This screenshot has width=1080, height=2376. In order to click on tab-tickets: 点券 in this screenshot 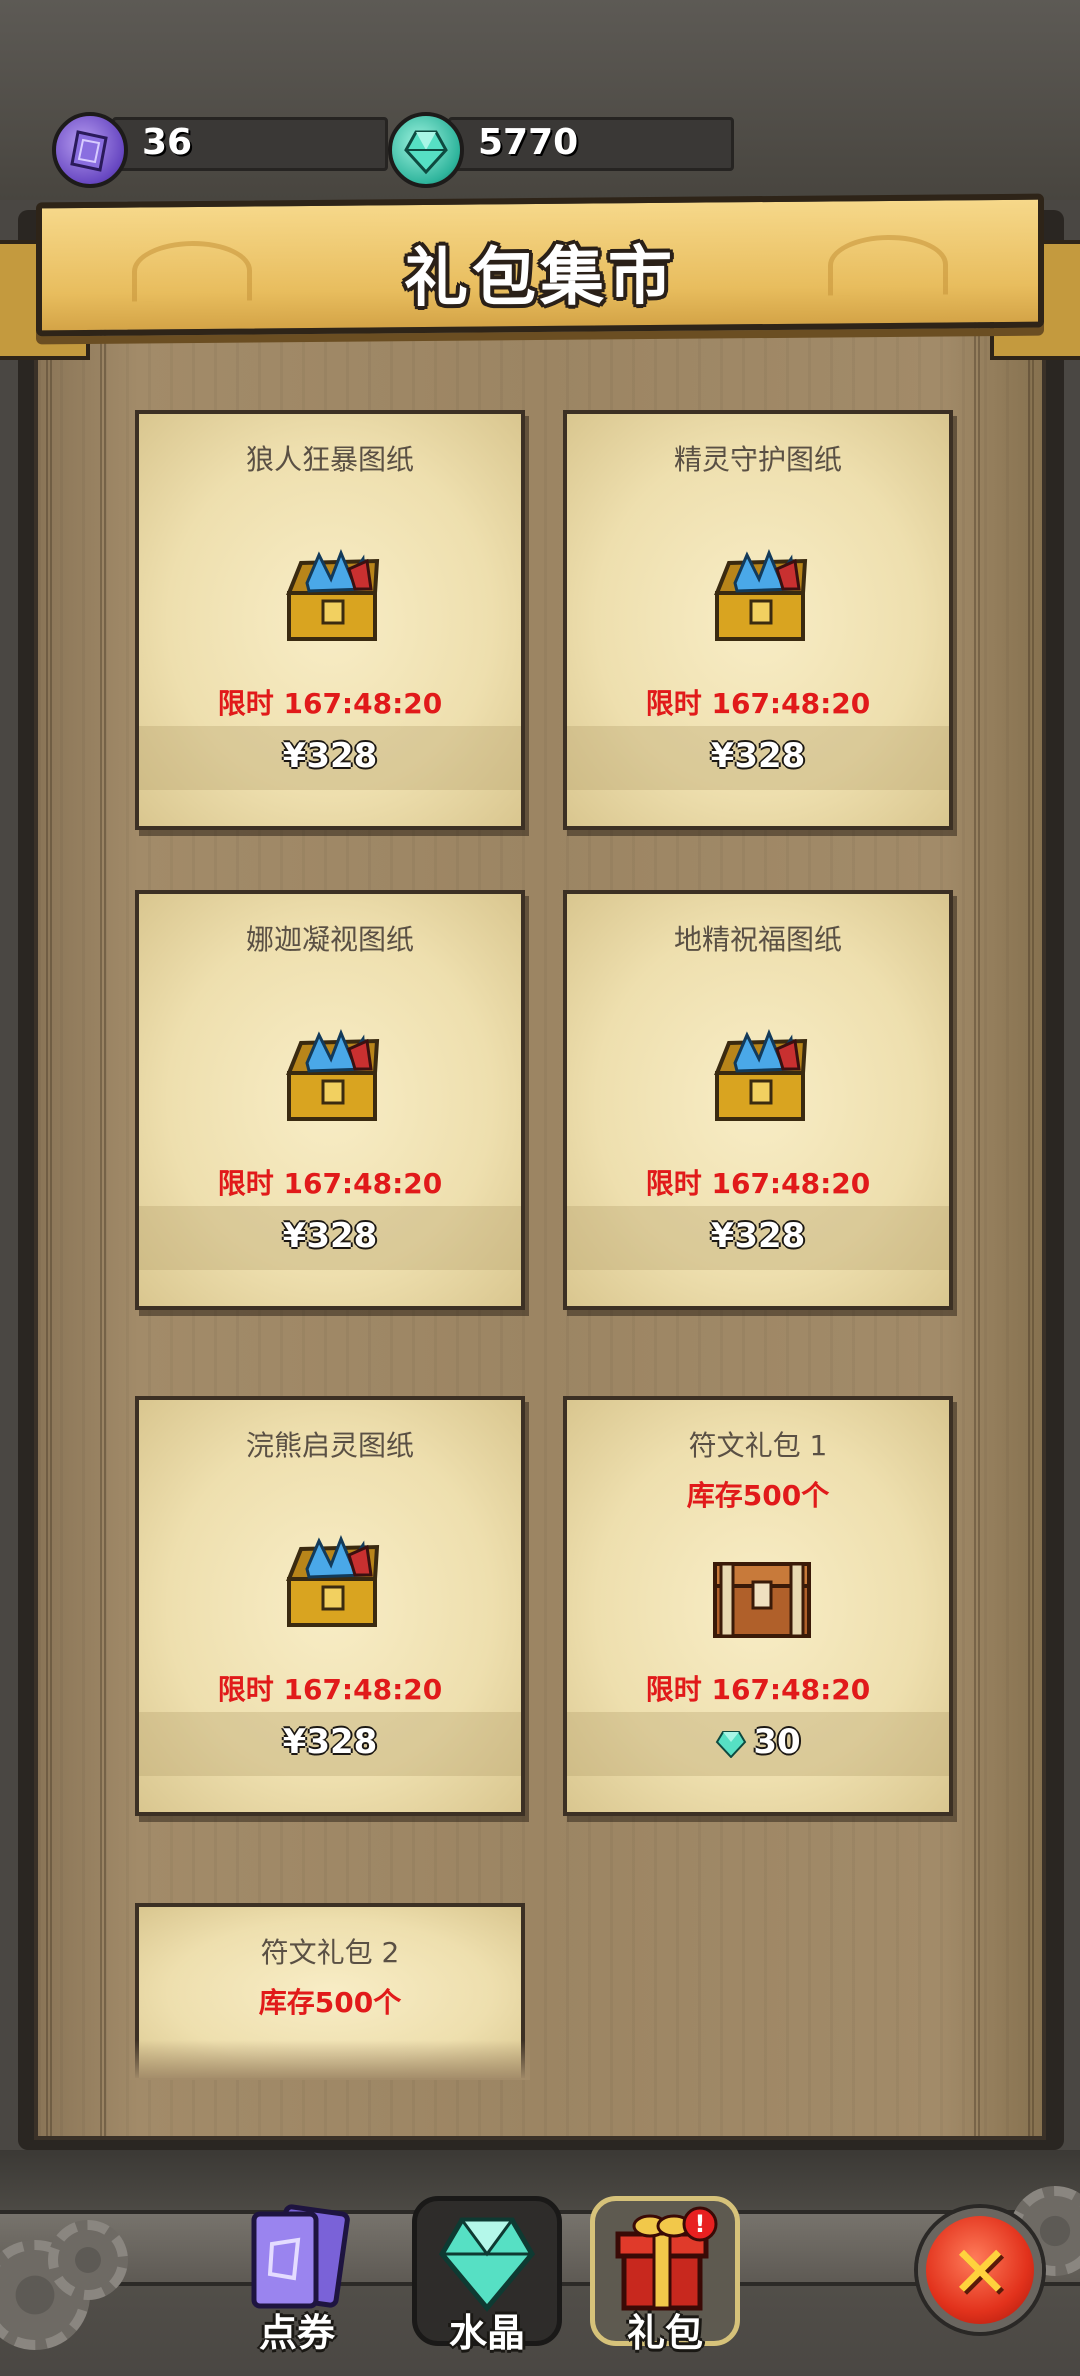, I will do `click(297, 2281)`.